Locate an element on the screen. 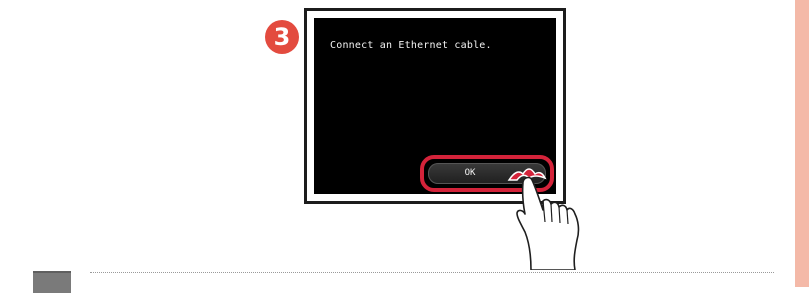 The image size is (809, 293). note-icon is located at coordinates (52, 282).